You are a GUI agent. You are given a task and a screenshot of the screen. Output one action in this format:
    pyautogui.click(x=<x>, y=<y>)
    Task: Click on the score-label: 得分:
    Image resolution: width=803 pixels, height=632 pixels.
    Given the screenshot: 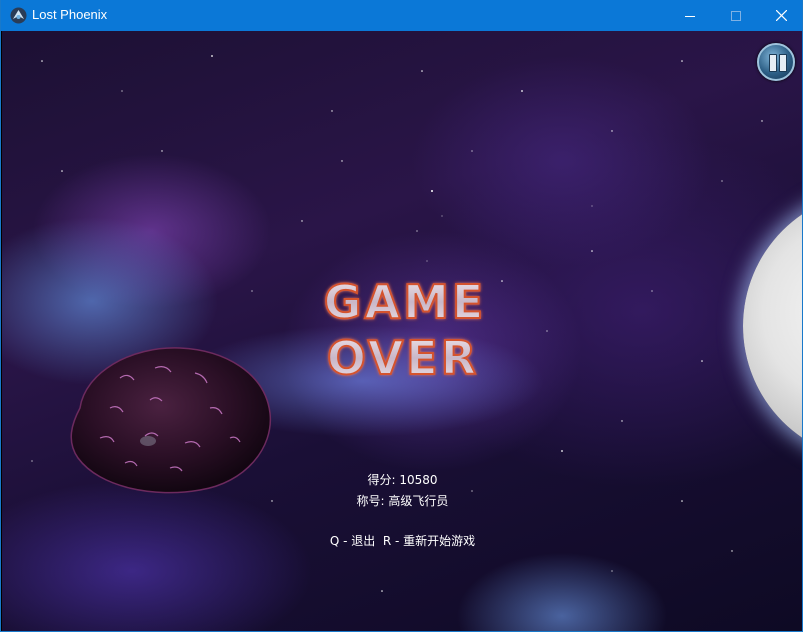 What is the action you would take?
    pyautogui.click(x=381, y=480)
    